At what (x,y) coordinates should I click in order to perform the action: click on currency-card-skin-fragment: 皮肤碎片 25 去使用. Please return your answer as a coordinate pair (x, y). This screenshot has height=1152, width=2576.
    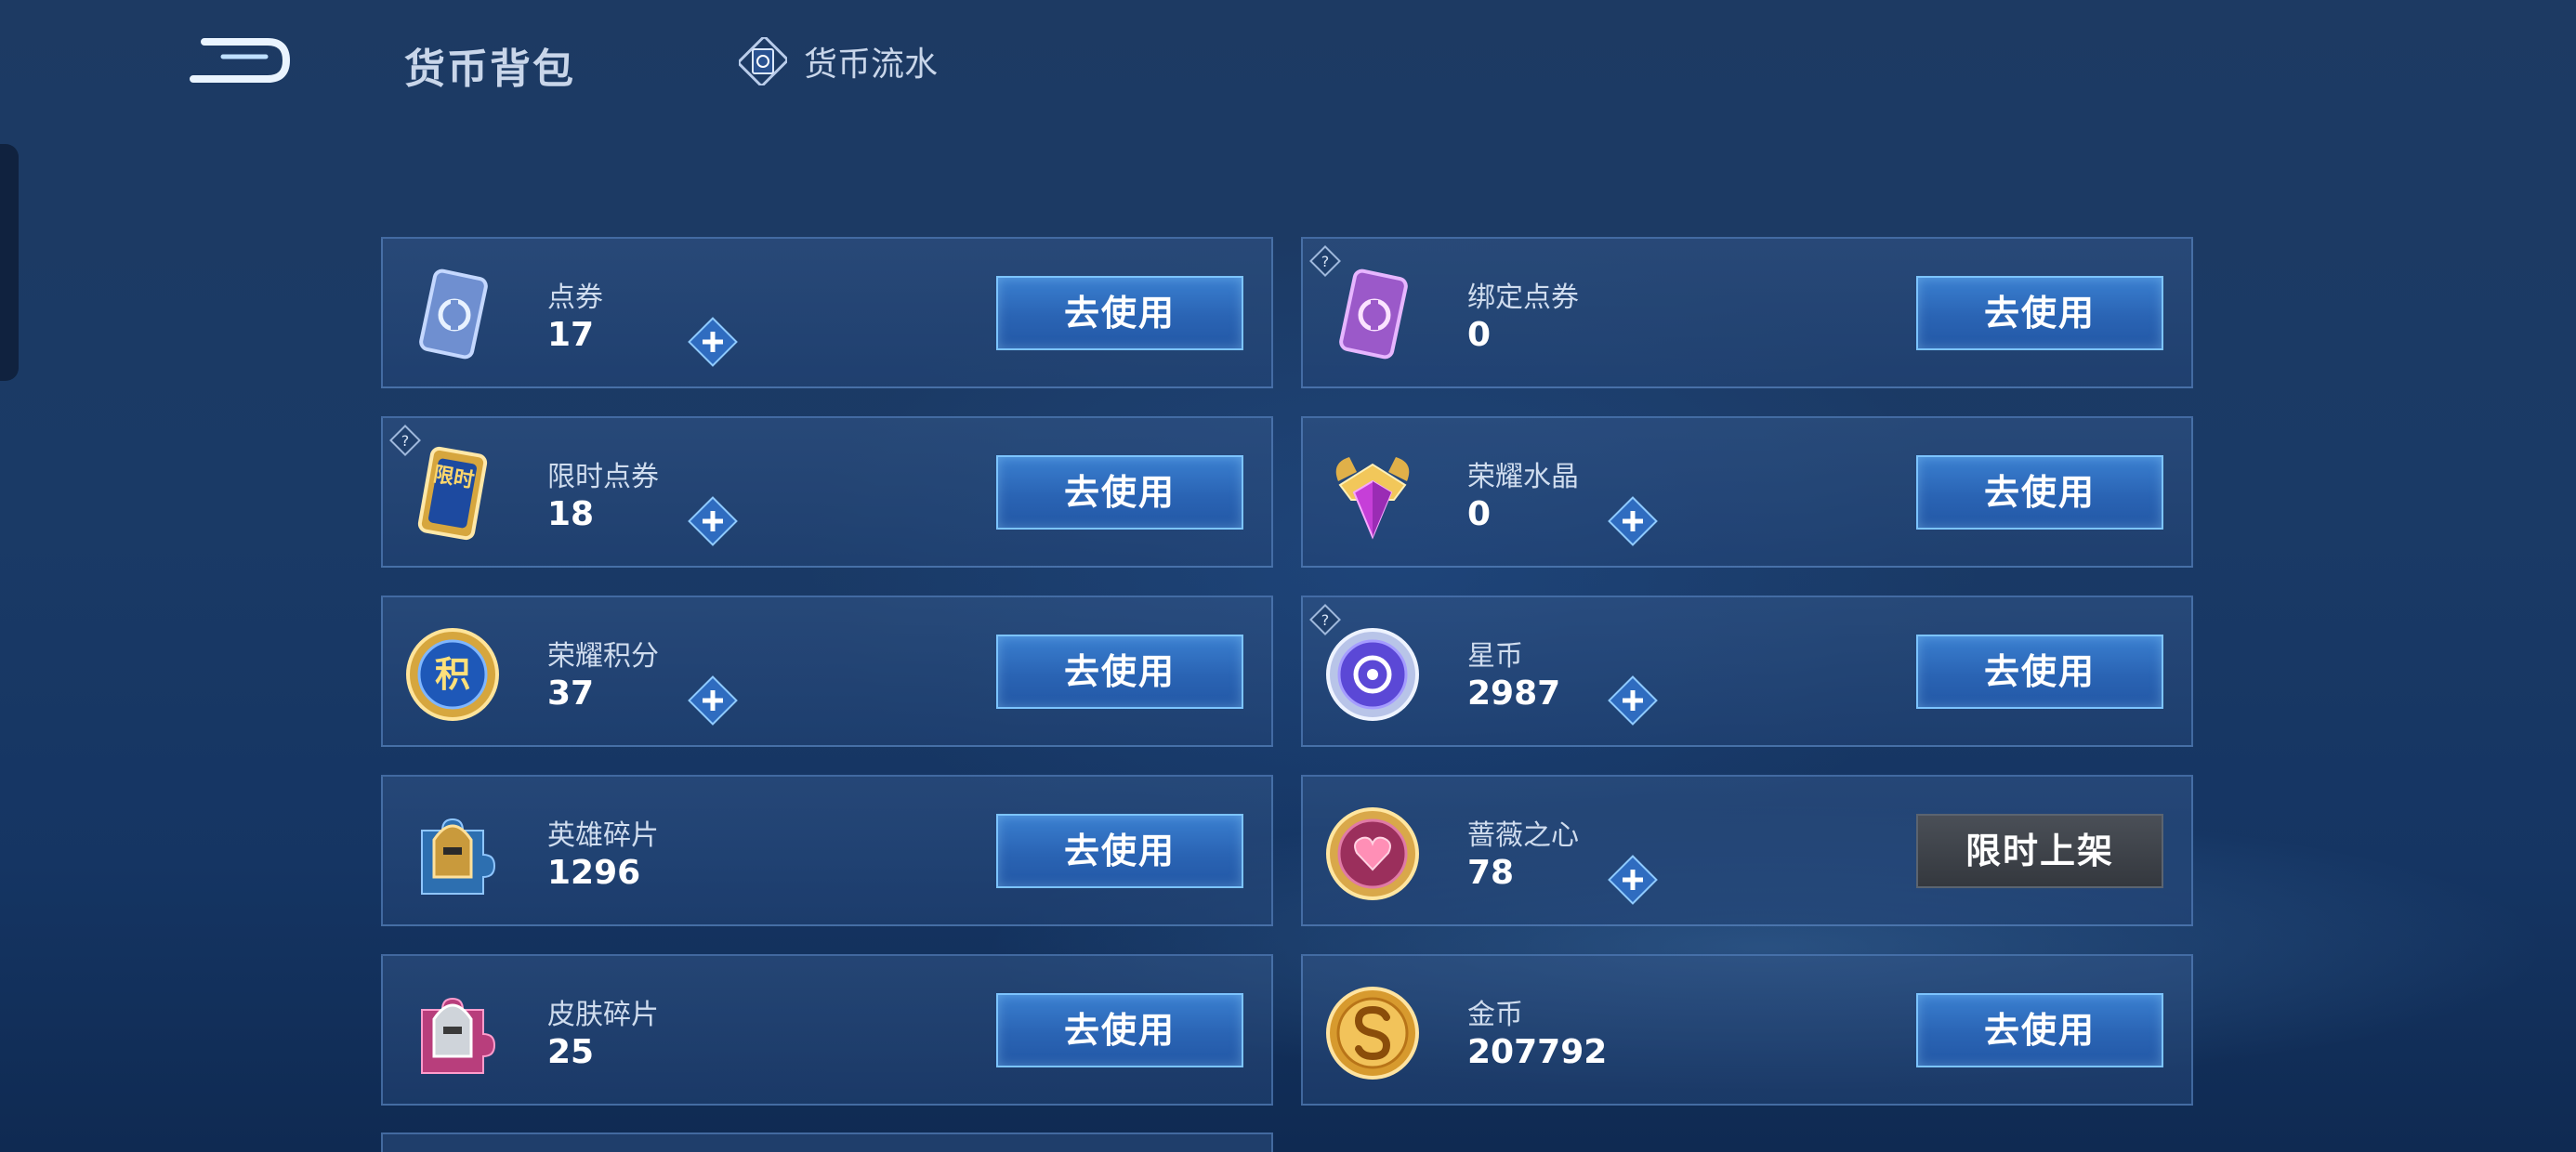
    Looking at the image, I should click on (827, 1030).